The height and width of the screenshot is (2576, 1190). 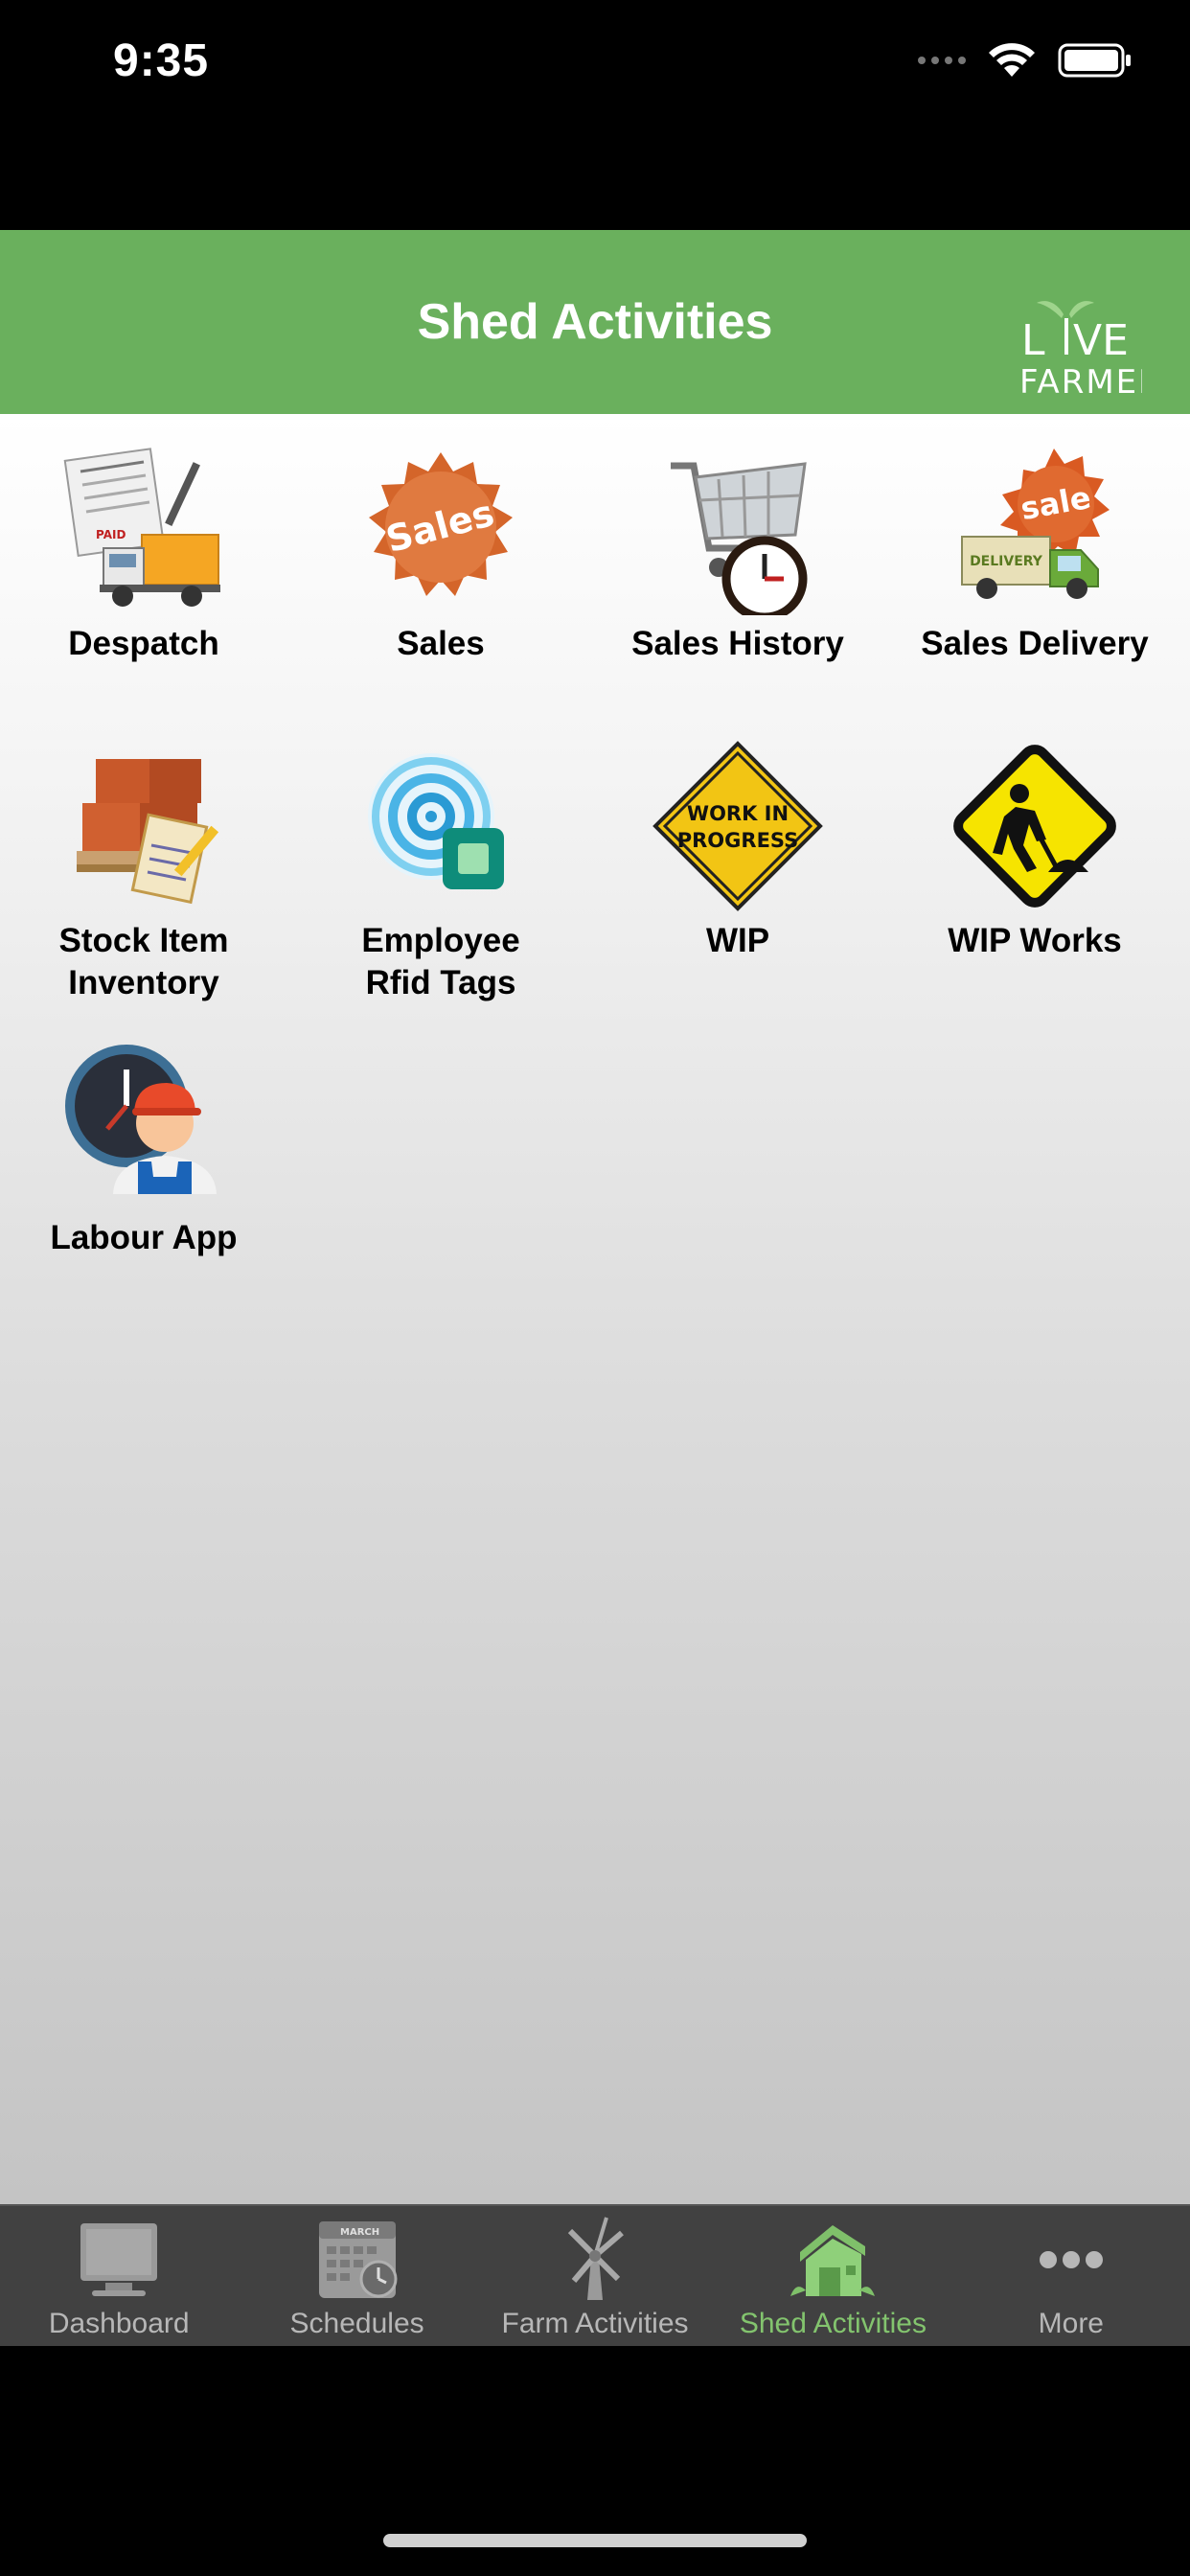 I want to click on tile-sales: Sales Sales, so click(x=441, y=554).